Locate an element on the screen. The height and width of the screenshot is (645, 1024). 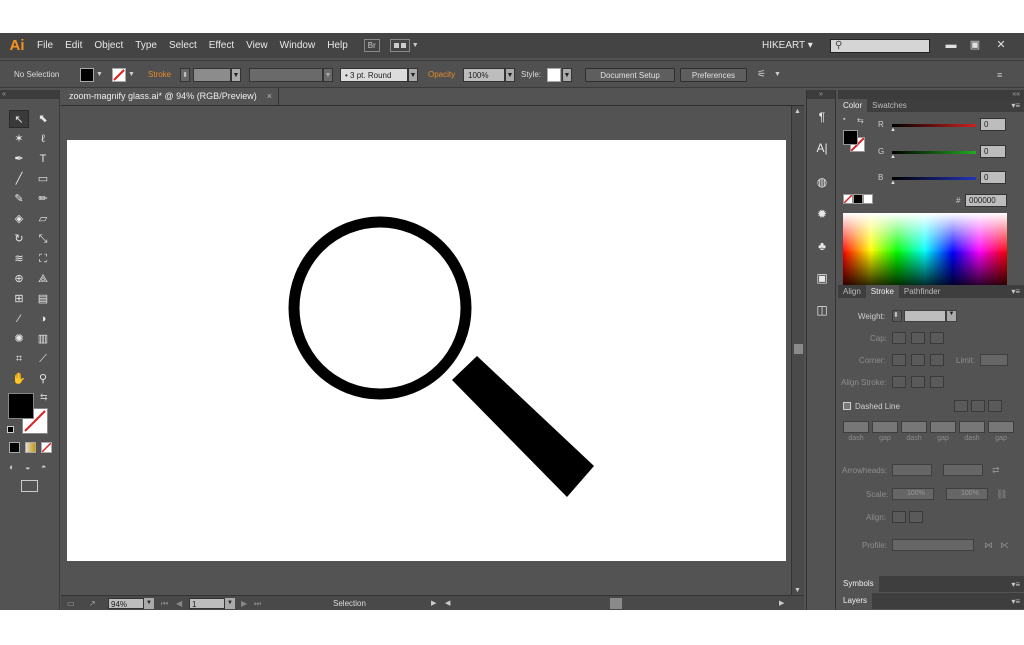
reset-colors-icon: ▪ is located at coordinates (844, 119).